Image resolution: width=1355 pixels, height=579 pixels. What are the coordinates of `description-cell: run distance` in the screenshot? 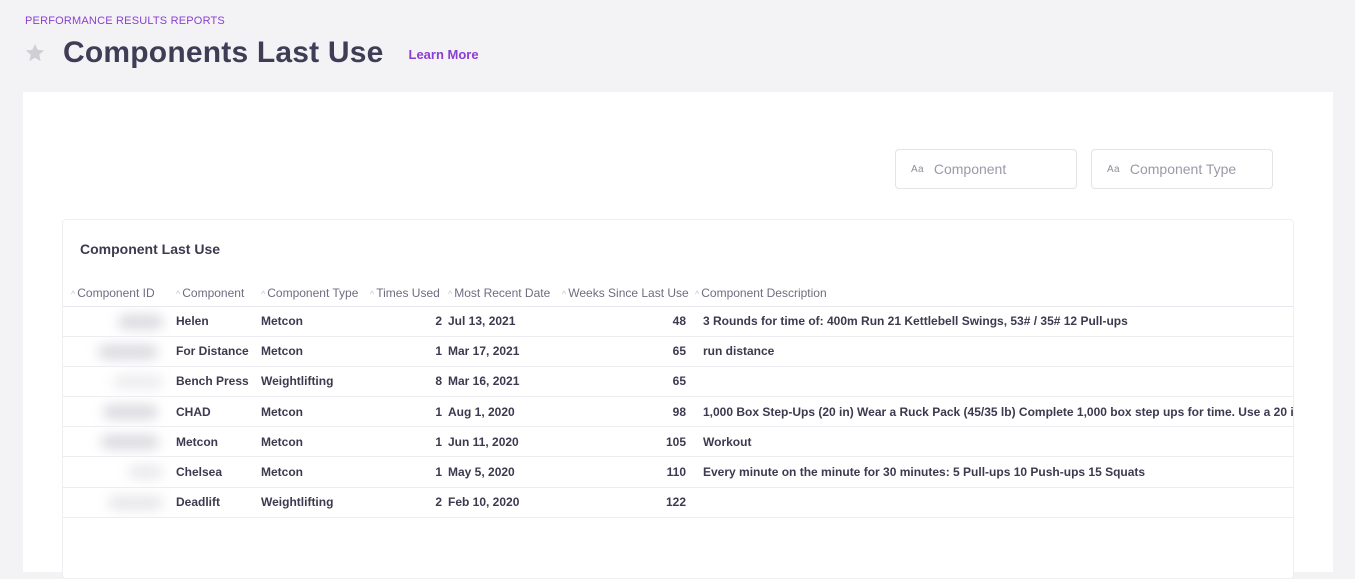 It's located at (991, 351).